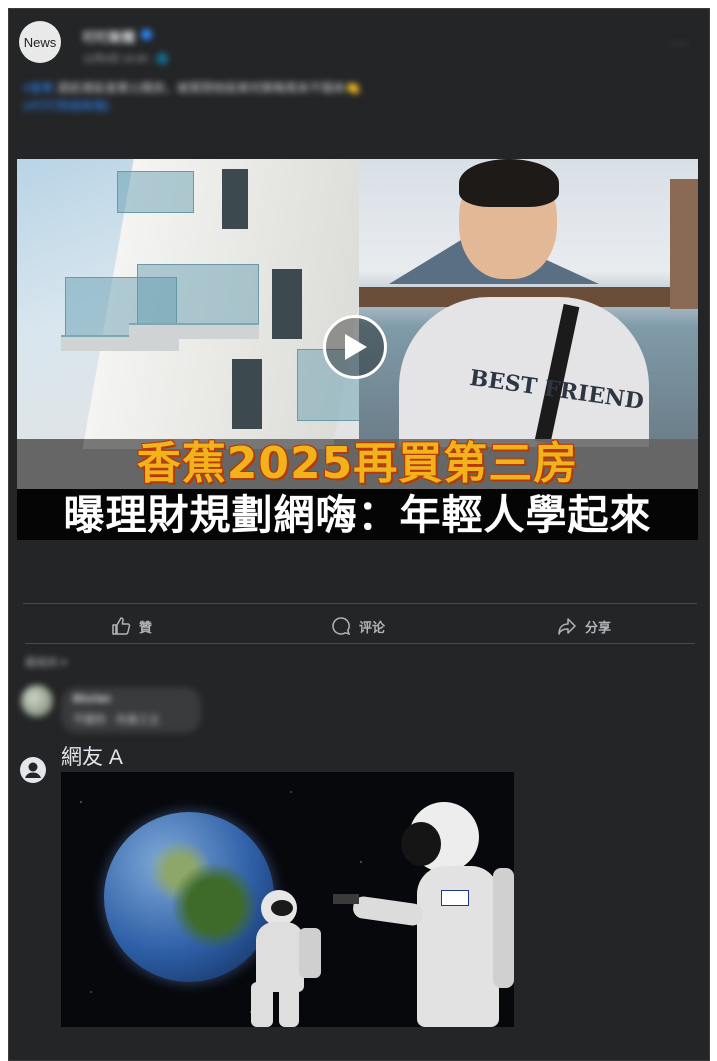 The height and width of the screenshot is (1061, 717). What do you see at coordinates (360, 603) in the screenshot?
I see `action-divider-top` at bounding box center [360, 603].